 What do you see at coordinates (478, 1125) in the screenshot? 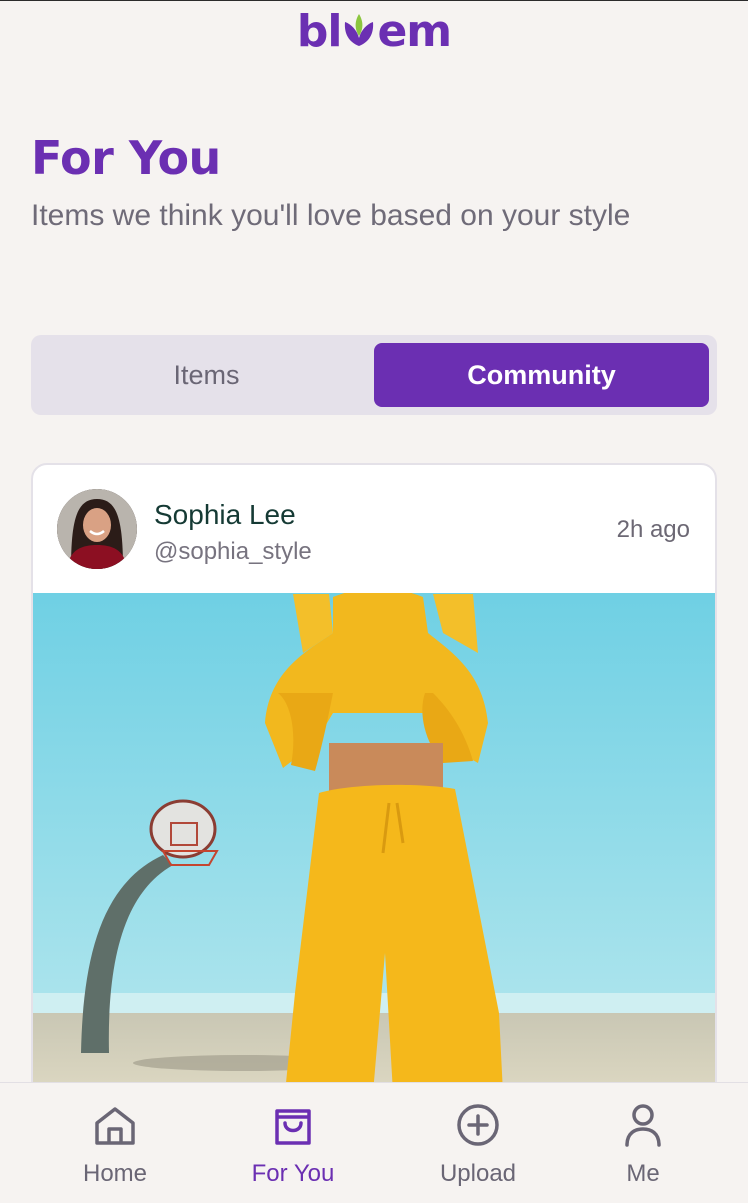
I see `plus-circle-icon` at bounding box center [478, 1125].